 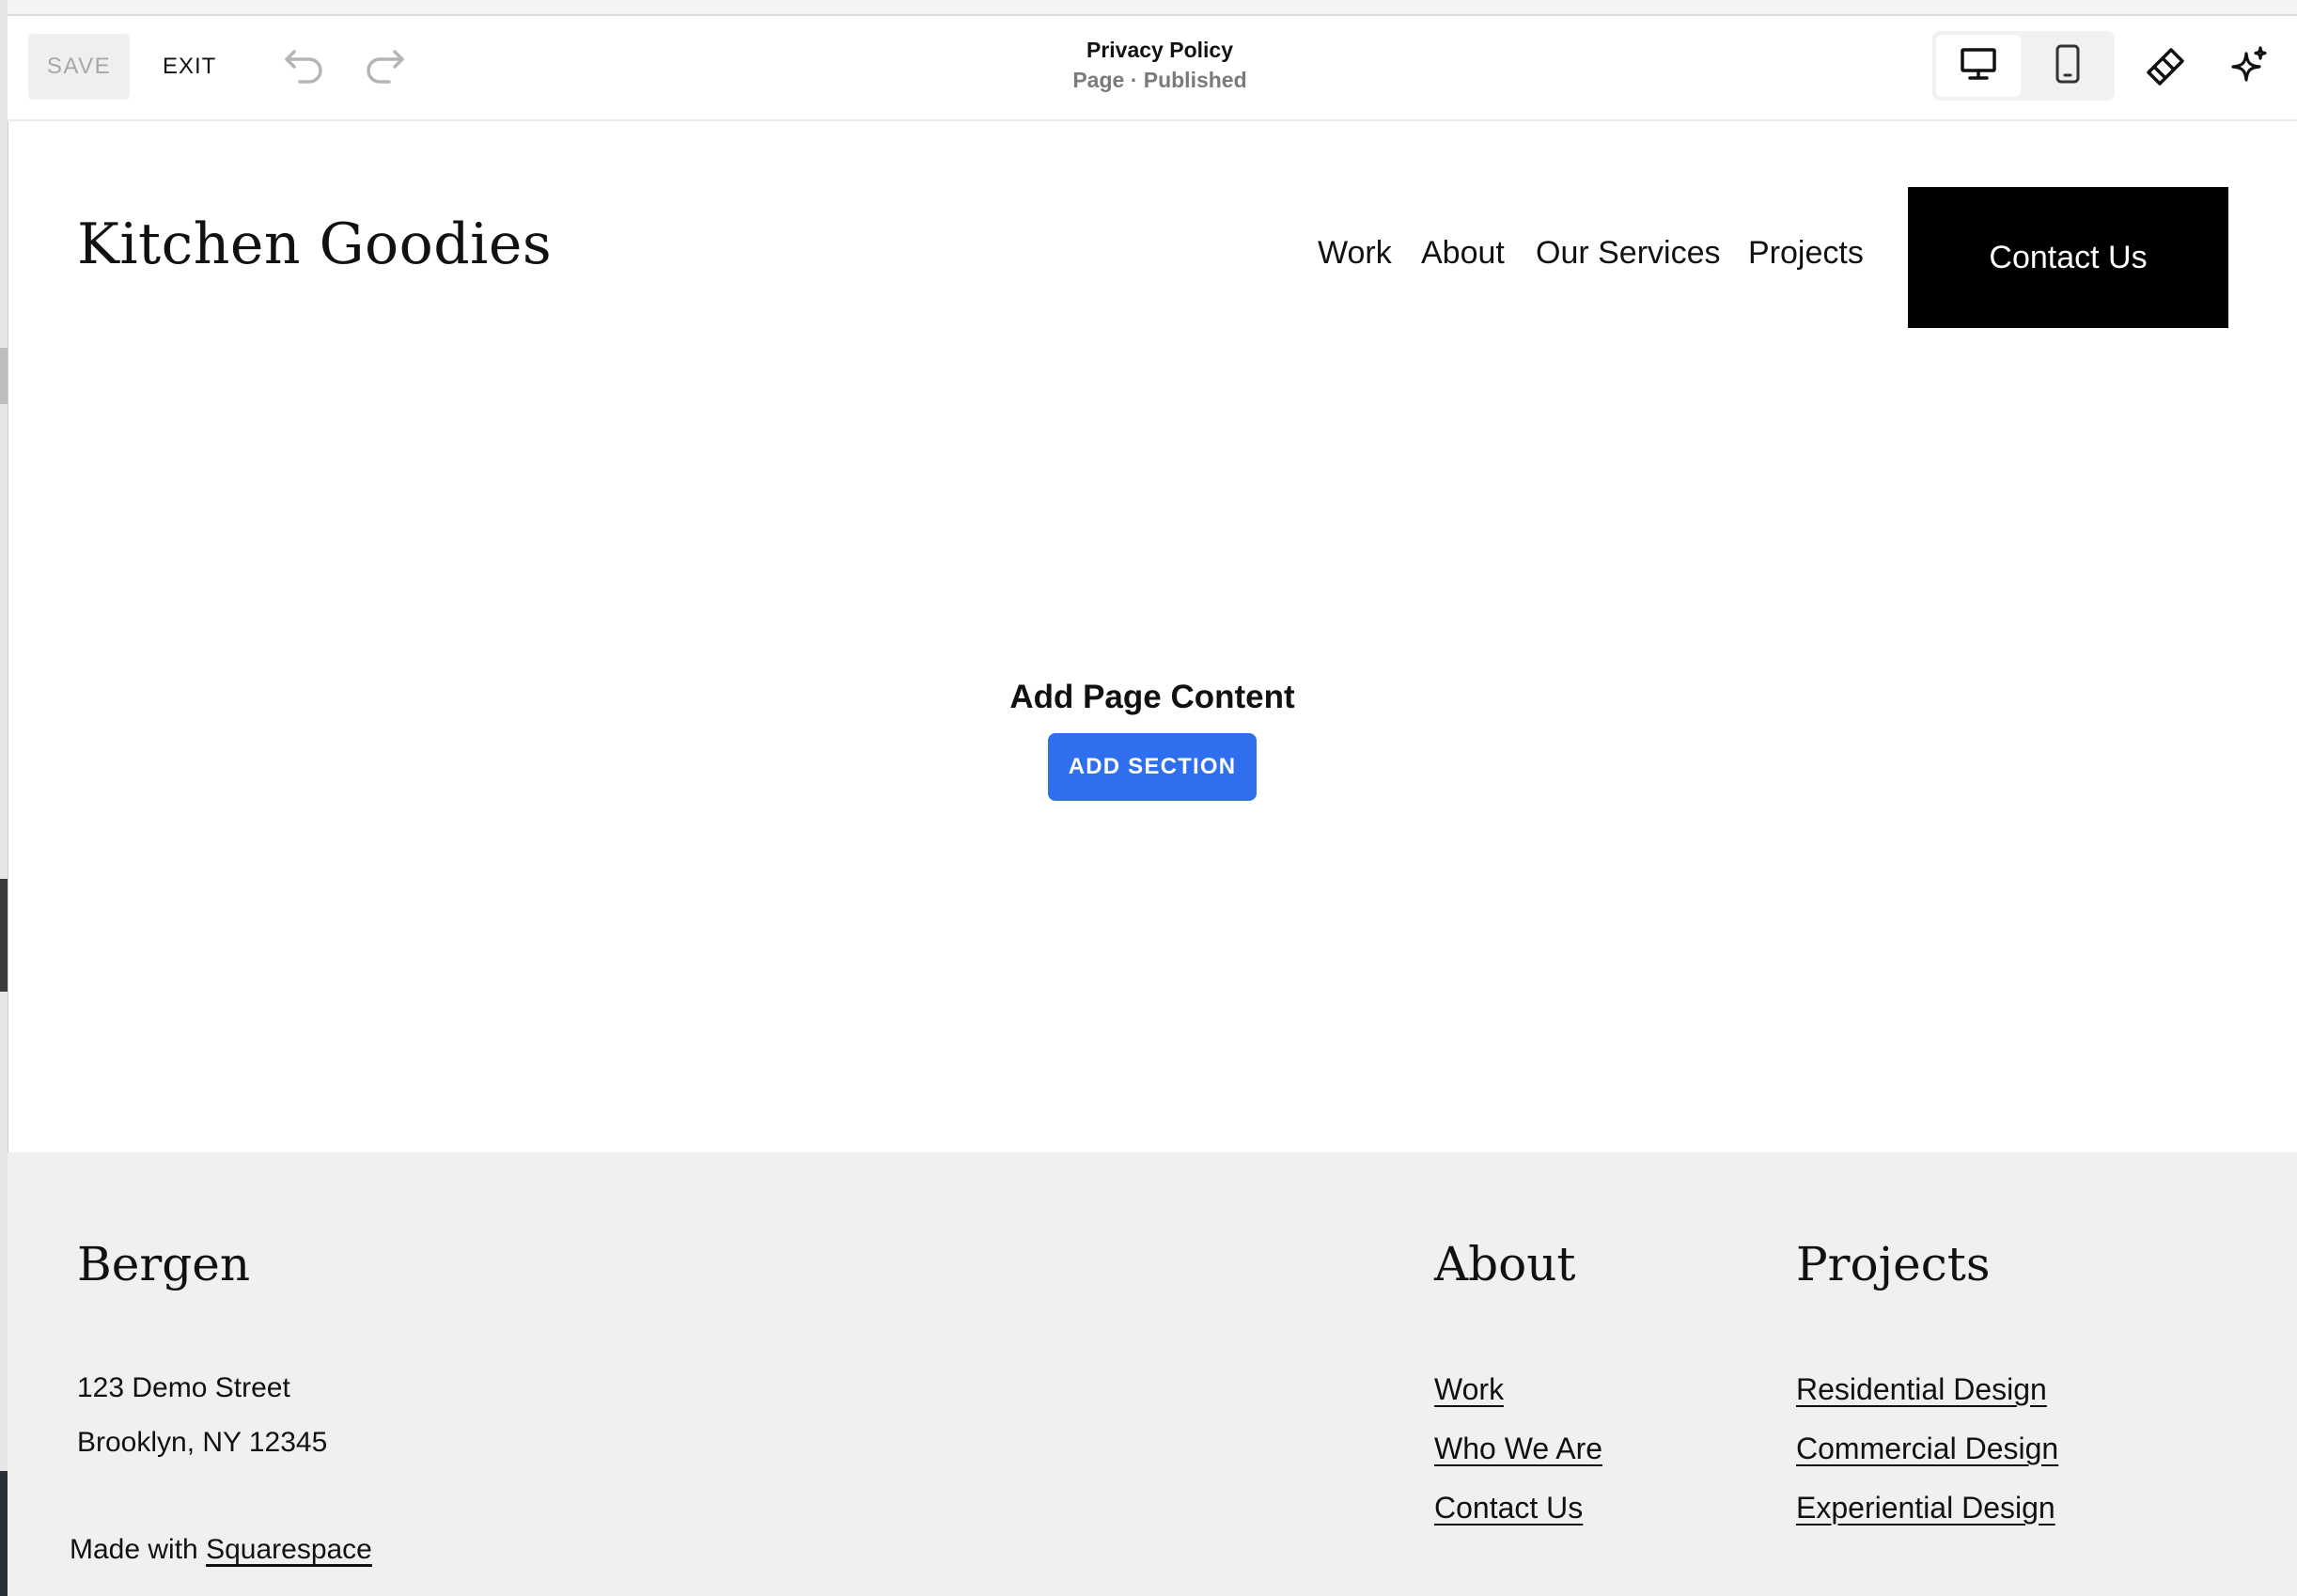 What do you see at coordinates (1152, 8) in the screenshot?
I see `window-top-edge` at bounding box center [1152, 8].